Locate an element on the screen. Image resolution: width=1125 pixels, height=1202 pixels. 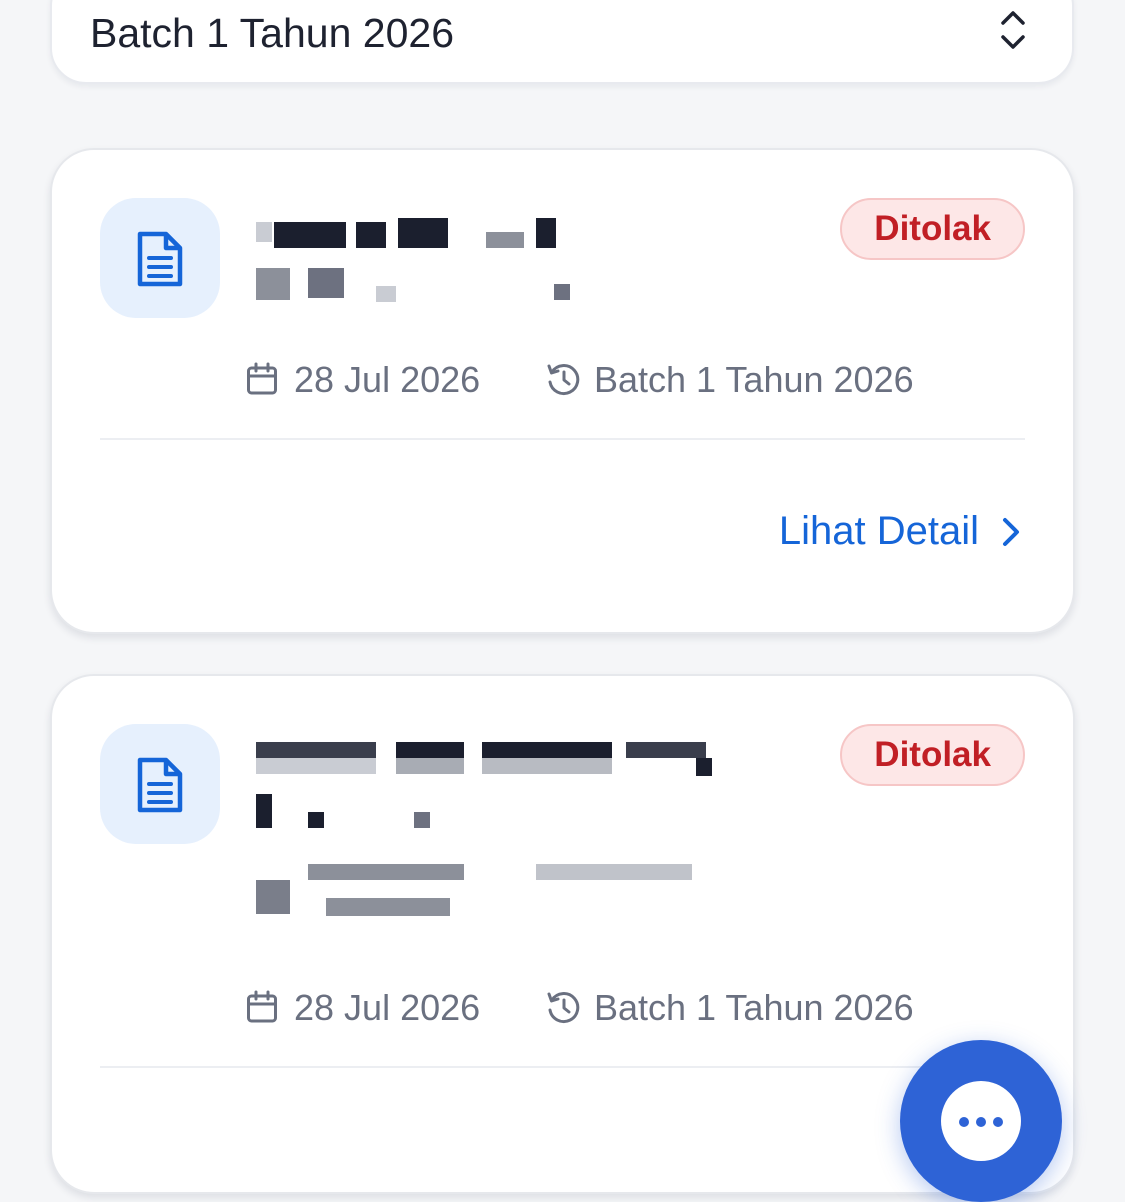
batch-selector: Batch 1 Tahun 2026 is located at coordinates (562, 42).